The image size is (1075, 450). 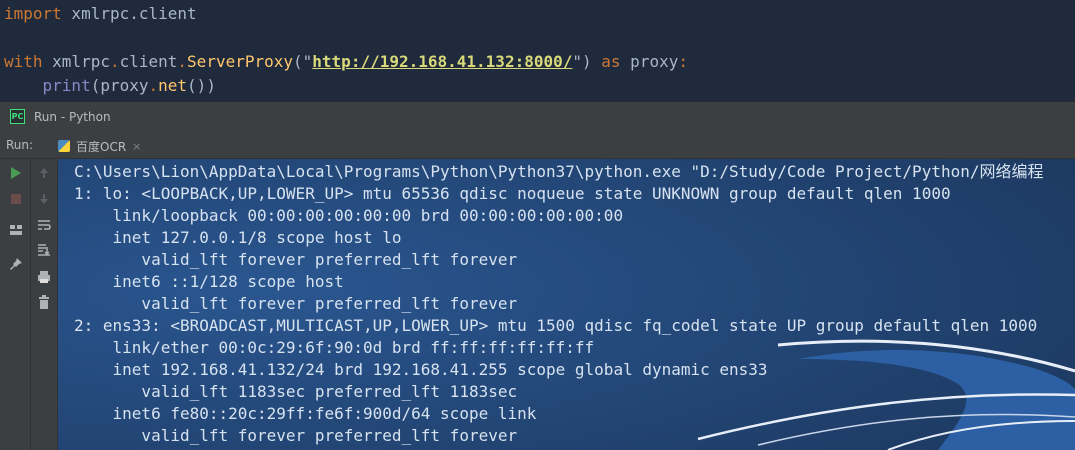 I want to click on run-label: Run:, so click(x=20, y=145).